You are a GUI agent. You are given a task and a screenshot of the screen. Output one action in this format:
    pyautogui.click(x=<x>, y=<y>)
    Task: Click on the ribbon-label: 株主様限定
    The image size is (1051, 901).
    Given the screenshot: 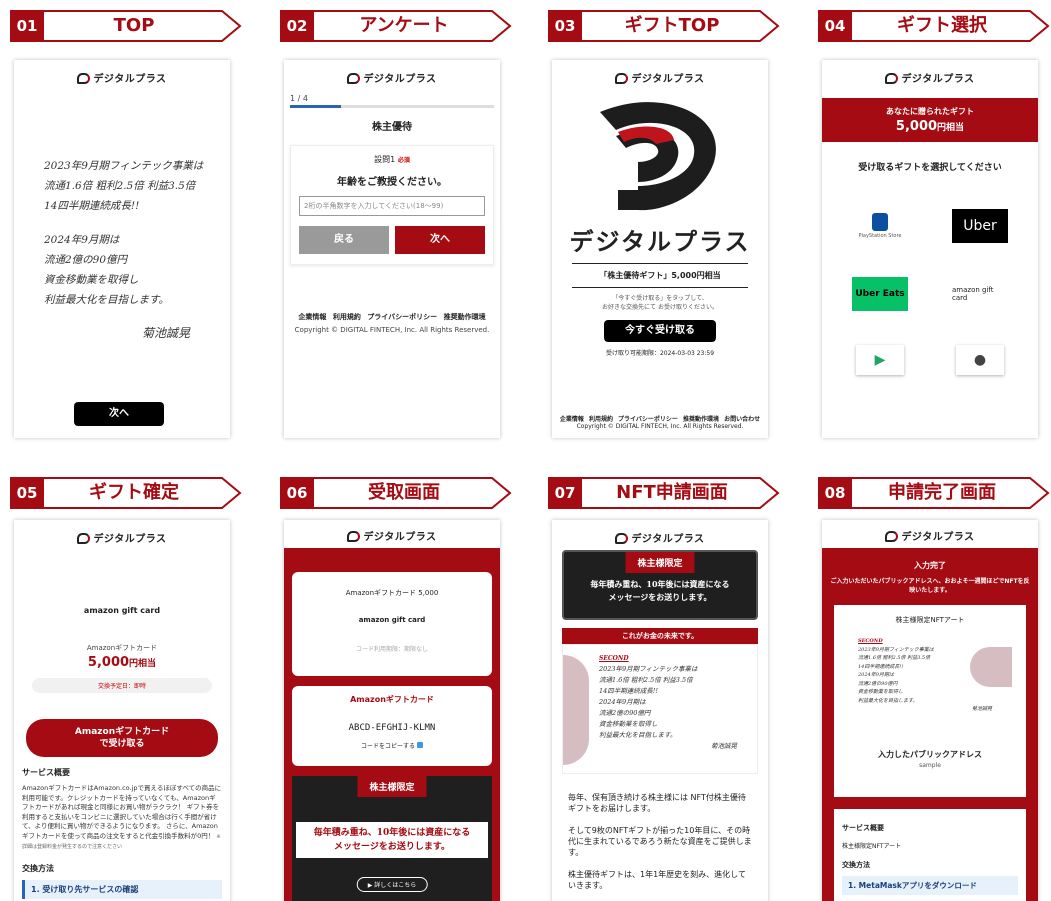 What is the action you would take?
    pyautogui.click(x=392, y=786)
    